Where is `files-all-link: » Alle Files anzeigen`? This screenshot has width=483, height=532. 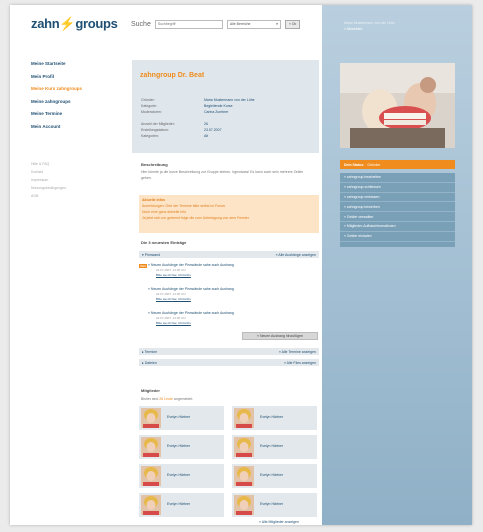
files-all-link: » Alle Files anzeigen is located at coordinates (300, 363).